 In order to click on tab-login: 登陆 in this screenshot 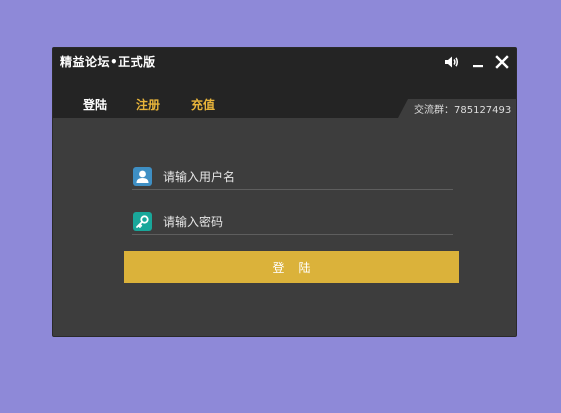, I will do `click(95, 104)`.